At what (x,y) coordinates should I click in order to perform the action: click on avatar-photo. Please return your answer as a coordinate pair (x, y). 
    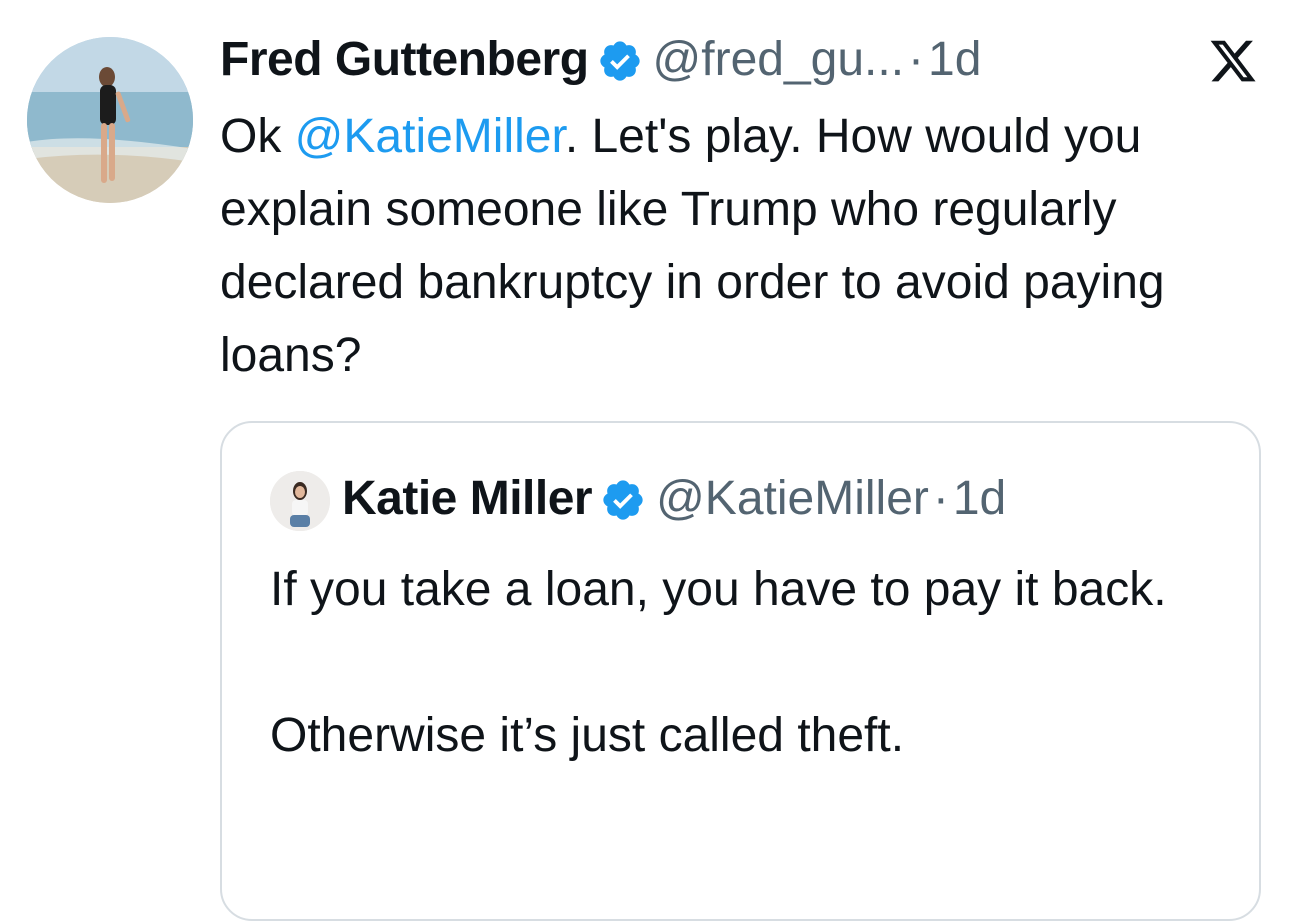
    Looking at the image, I should click on (110, 120).